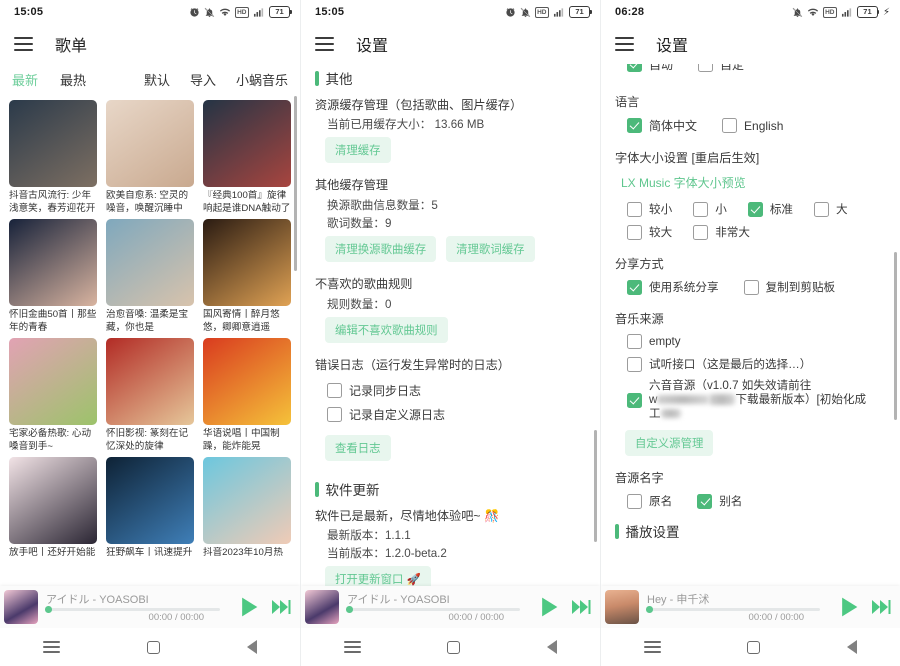 The width and height of the screenshot is (900, 666). What do you see at coordinates (753, 182) in the screenshot?
I see `font-size-preview-link: LX Music 字体大小预览` at bounding box center [753, 182].